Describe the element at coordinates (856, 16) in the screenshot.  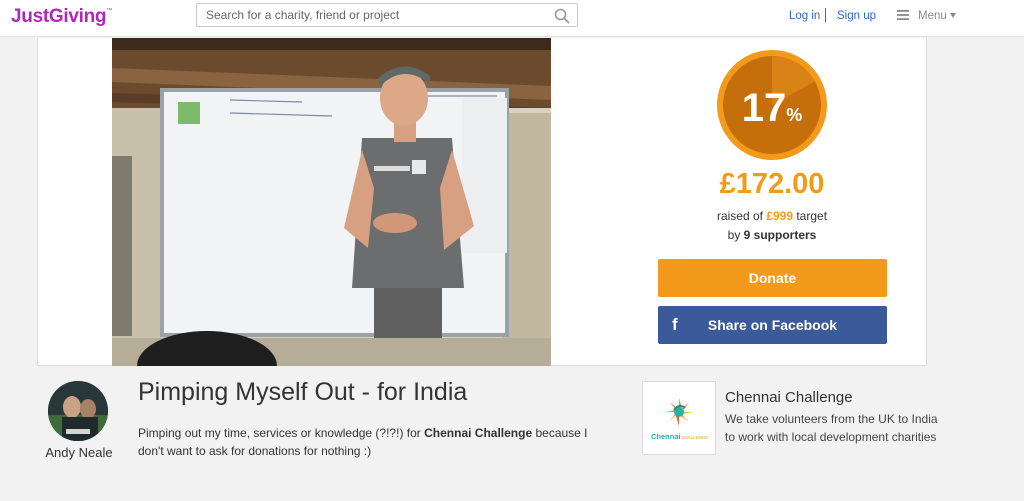
I see `signup-link: Sign up` at that location.